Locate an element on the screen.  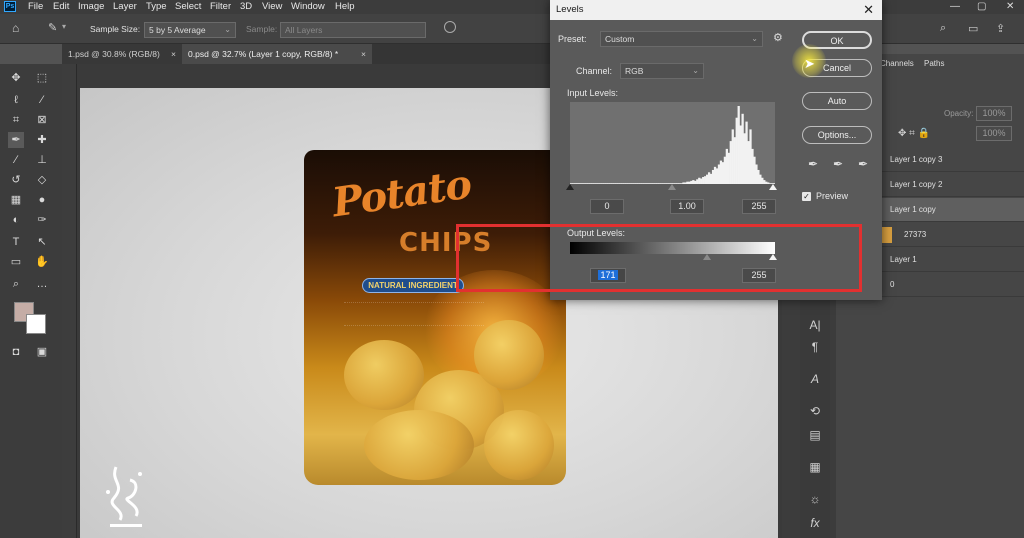
input-black-slider is located at coordinates (570, 187).